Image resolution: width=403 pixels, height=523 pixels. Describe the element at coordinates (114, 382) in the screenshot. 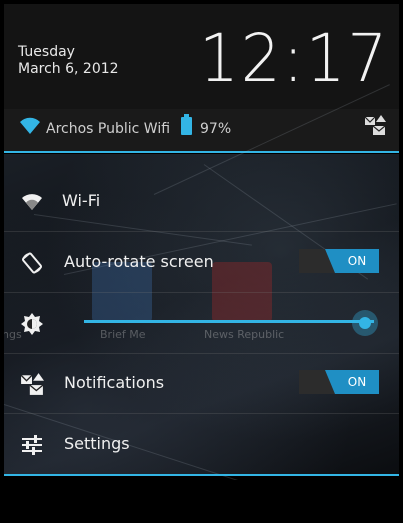

I see `notifications-label: Notifications` at that location.